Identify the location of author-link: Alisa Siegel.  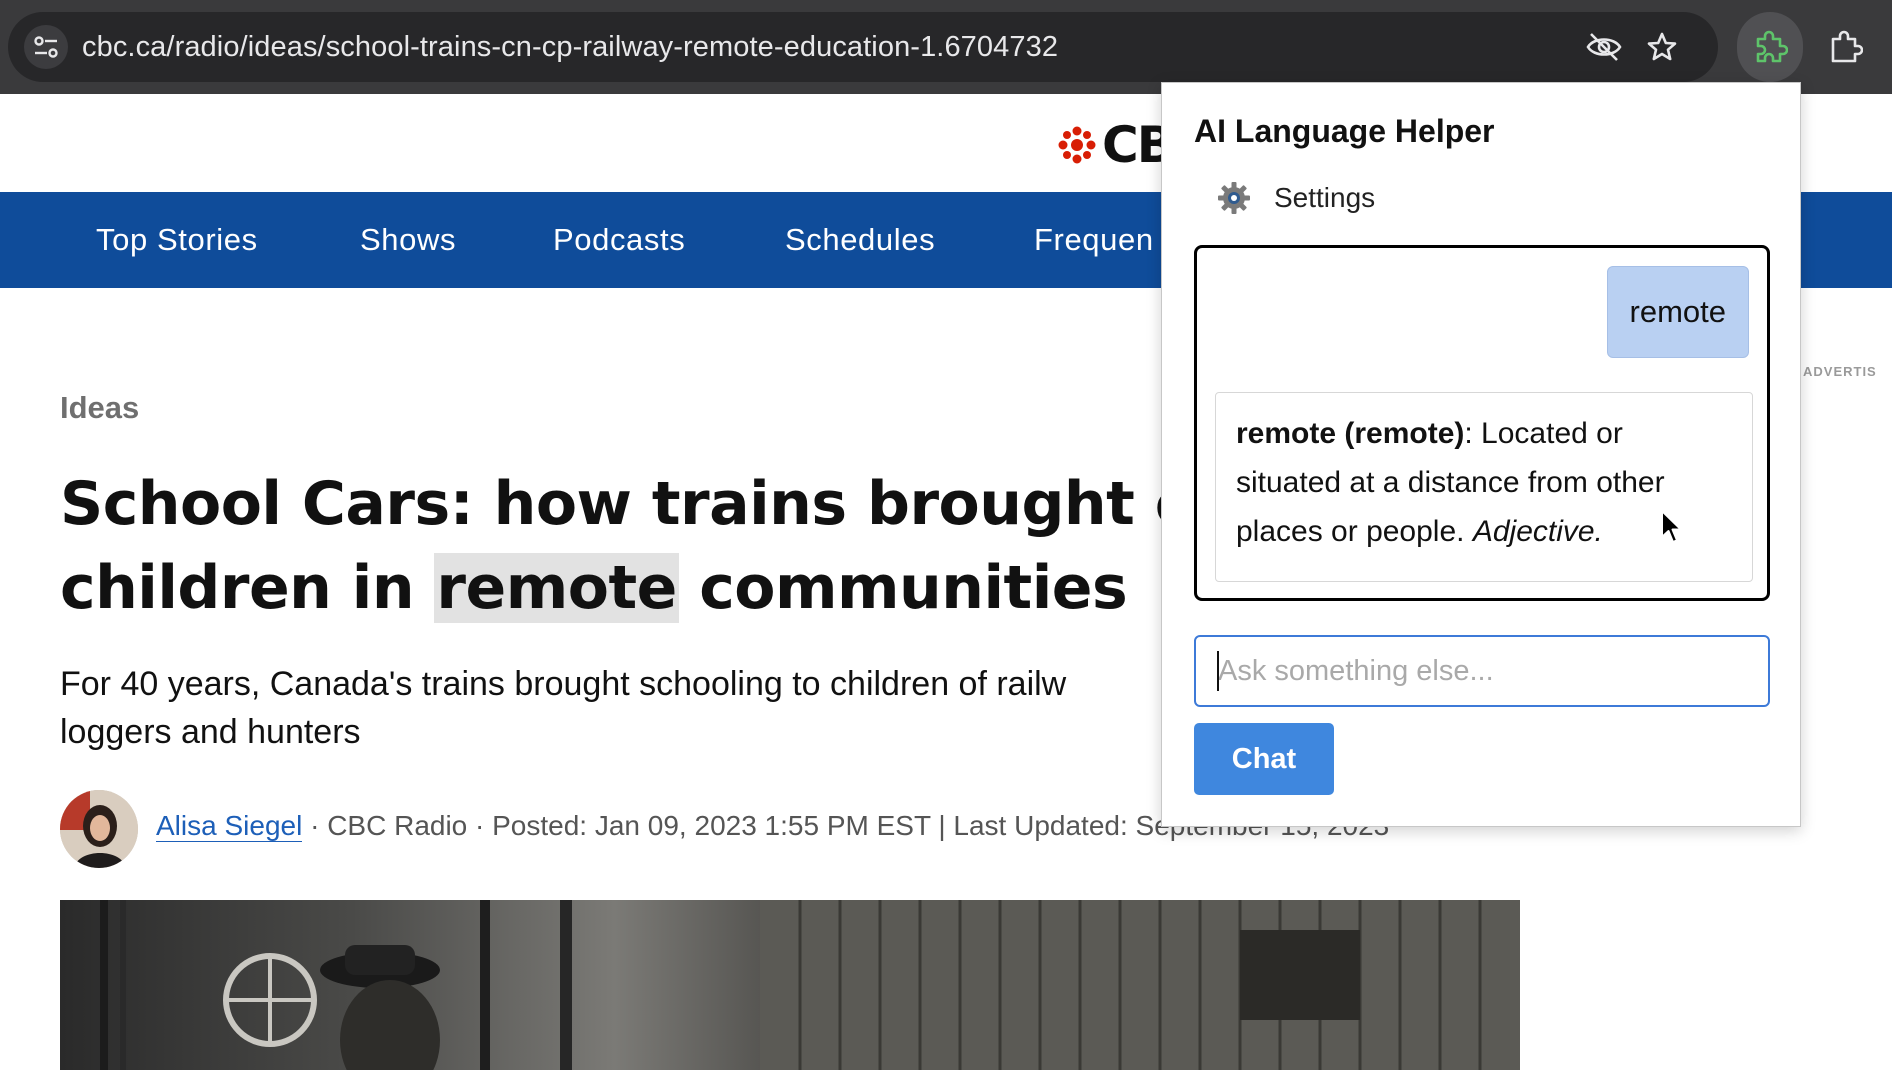
(229, 826).